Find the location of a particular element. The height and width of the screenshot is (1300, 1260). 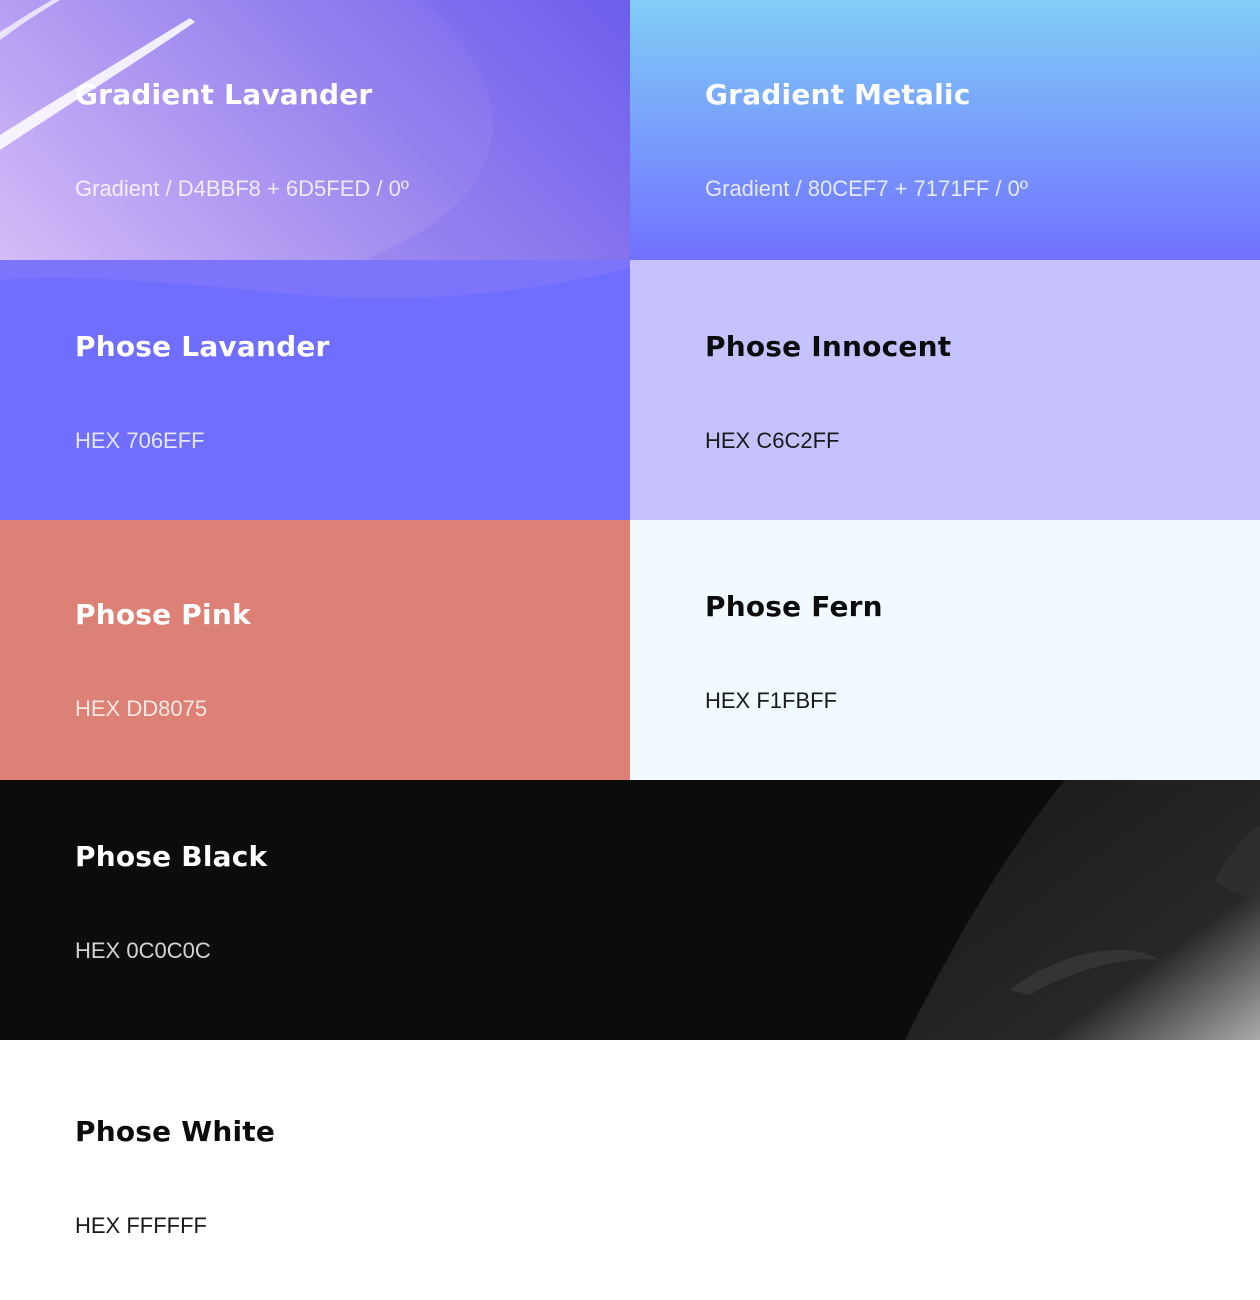

brush-stroke-decoration is located at coordinates (315, 130).